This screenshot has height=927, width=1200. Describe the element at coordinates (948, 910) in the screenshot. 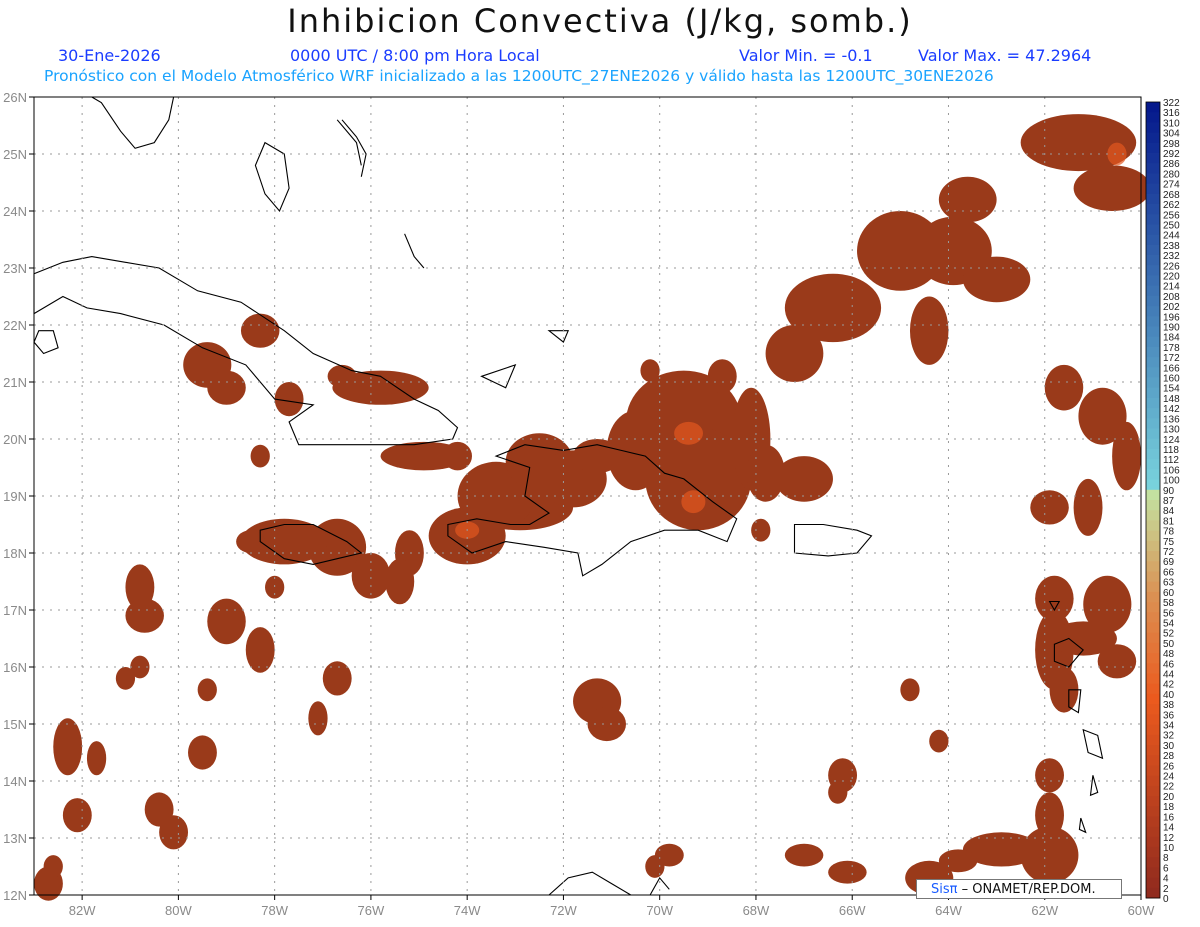

I see `lon-tick-label: 64W` at that location.